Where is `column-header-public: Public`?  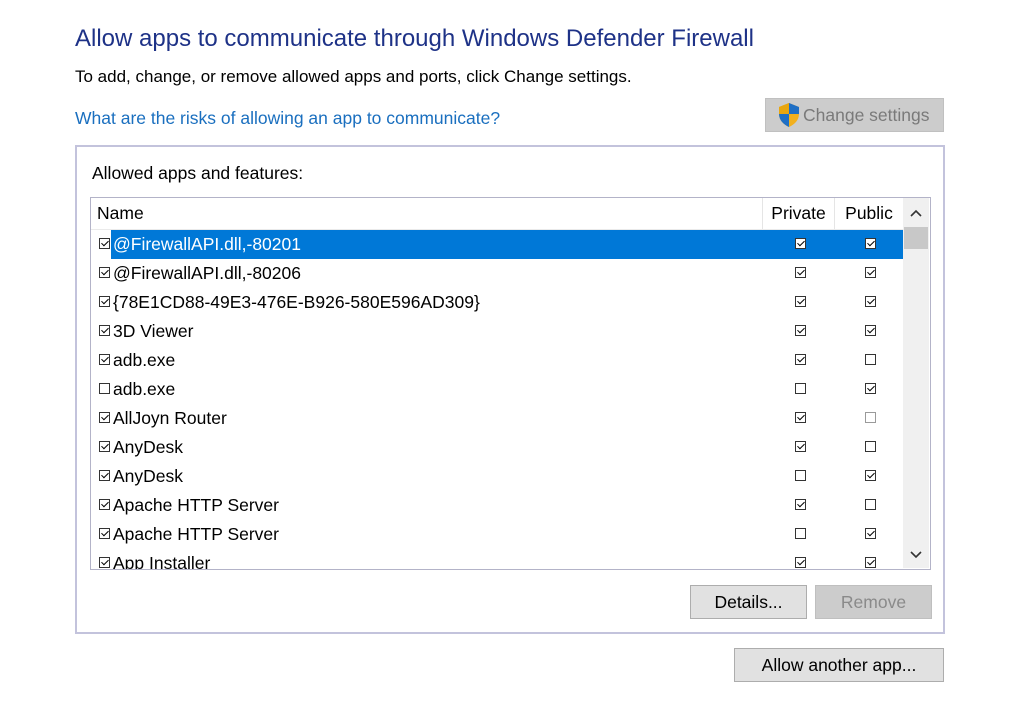
column-header-public: Public is located at coordinates (869, 213).